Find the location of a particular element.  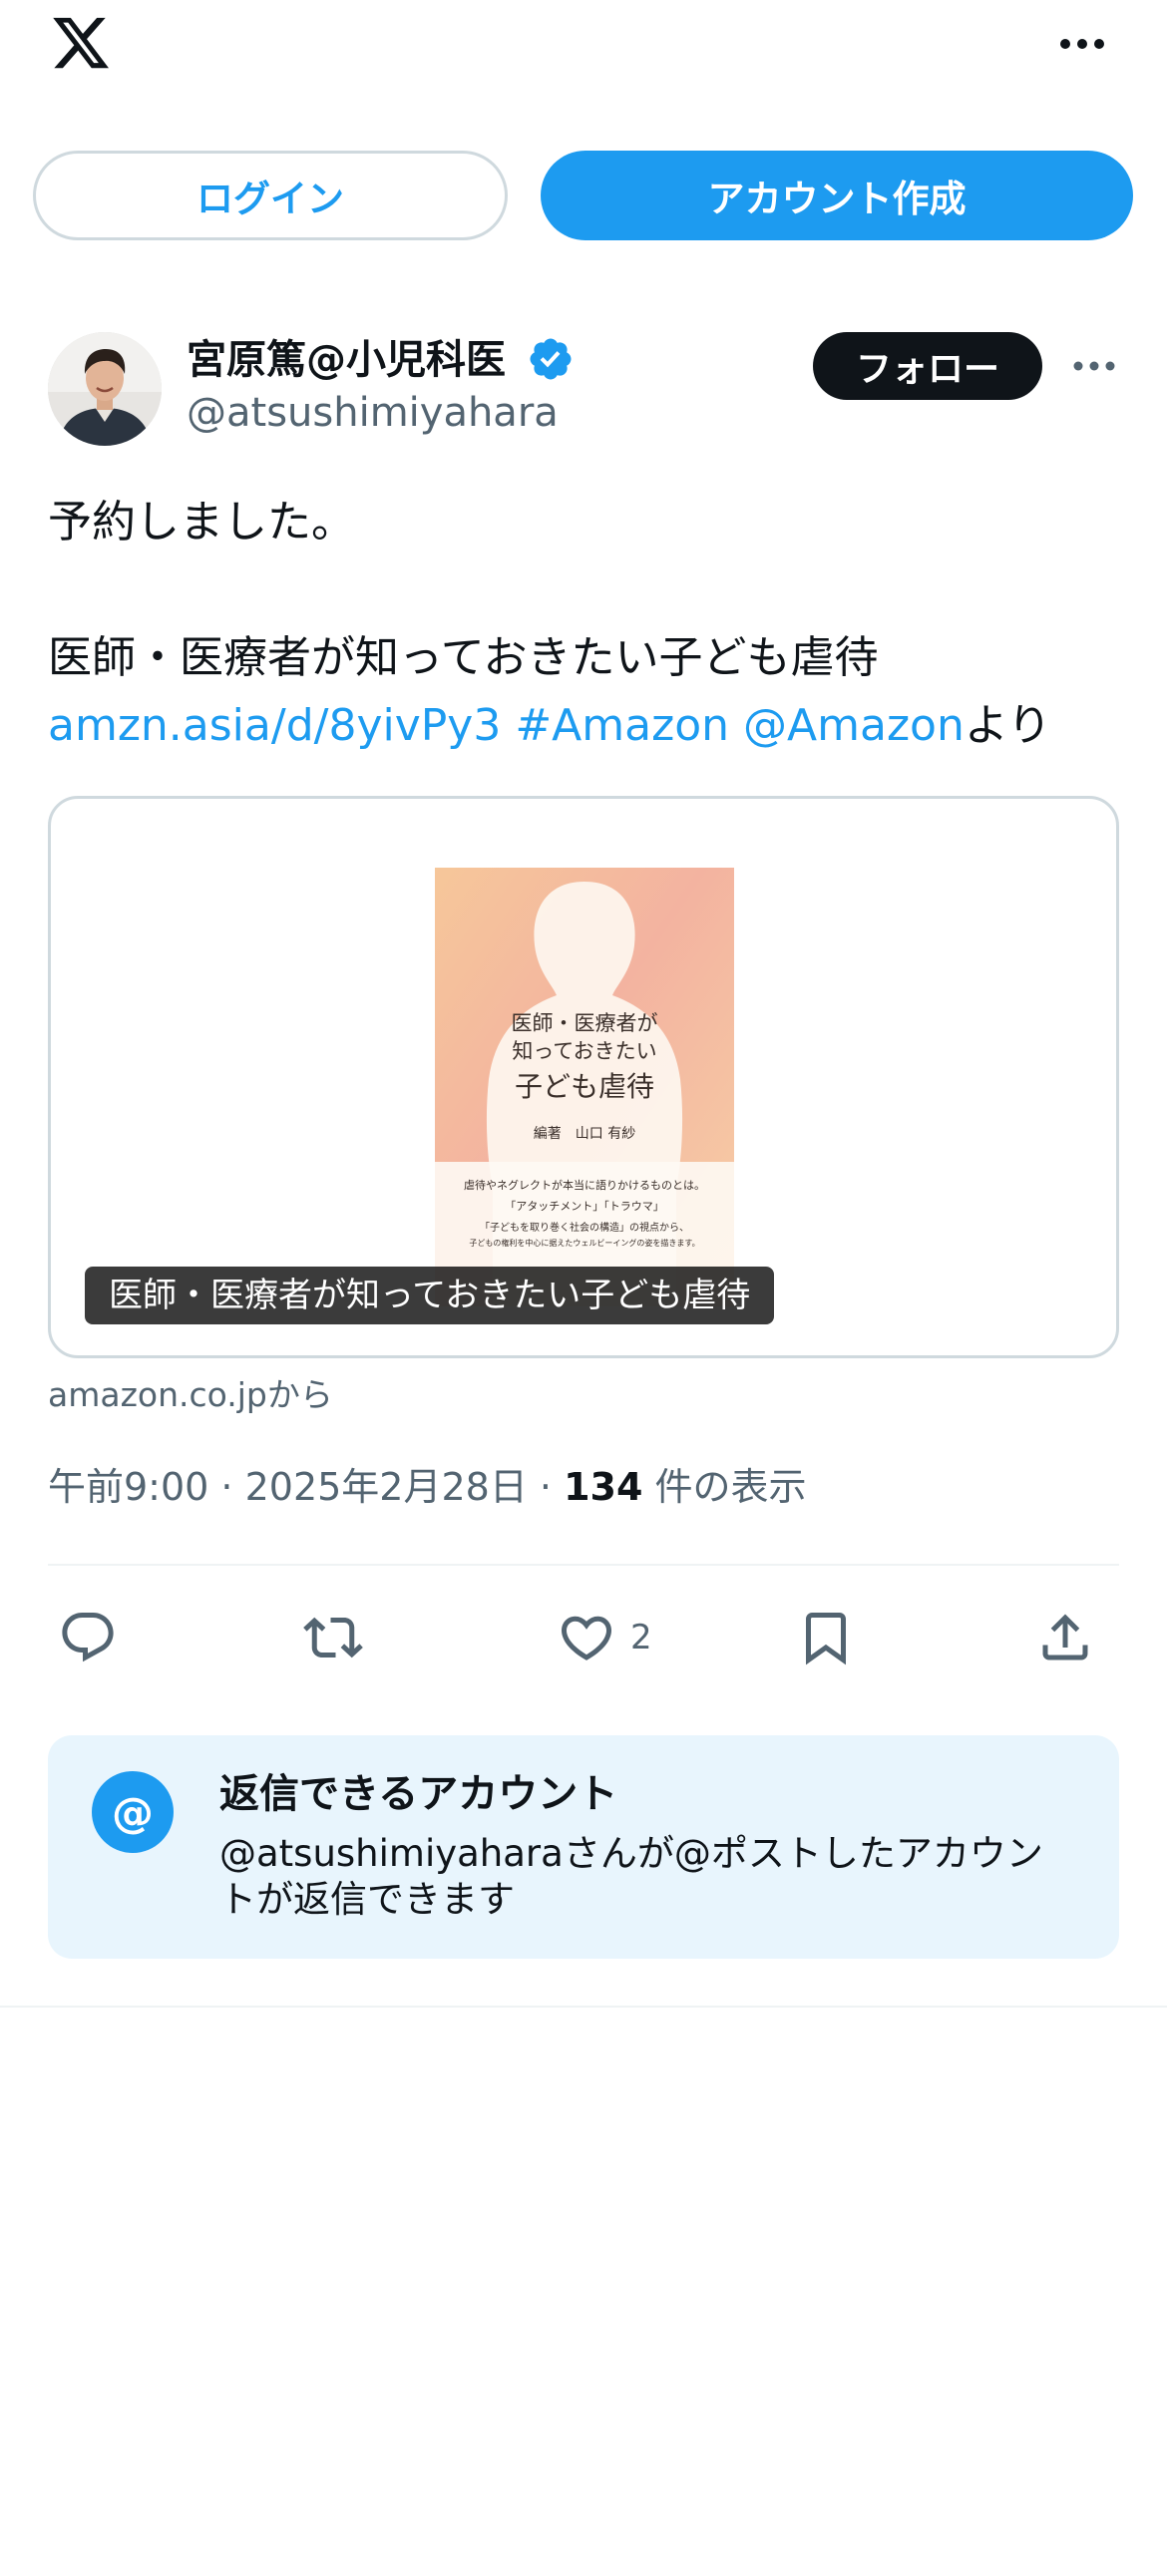

post-text-line: 予約しました。 is located at coordinates (201, 522).